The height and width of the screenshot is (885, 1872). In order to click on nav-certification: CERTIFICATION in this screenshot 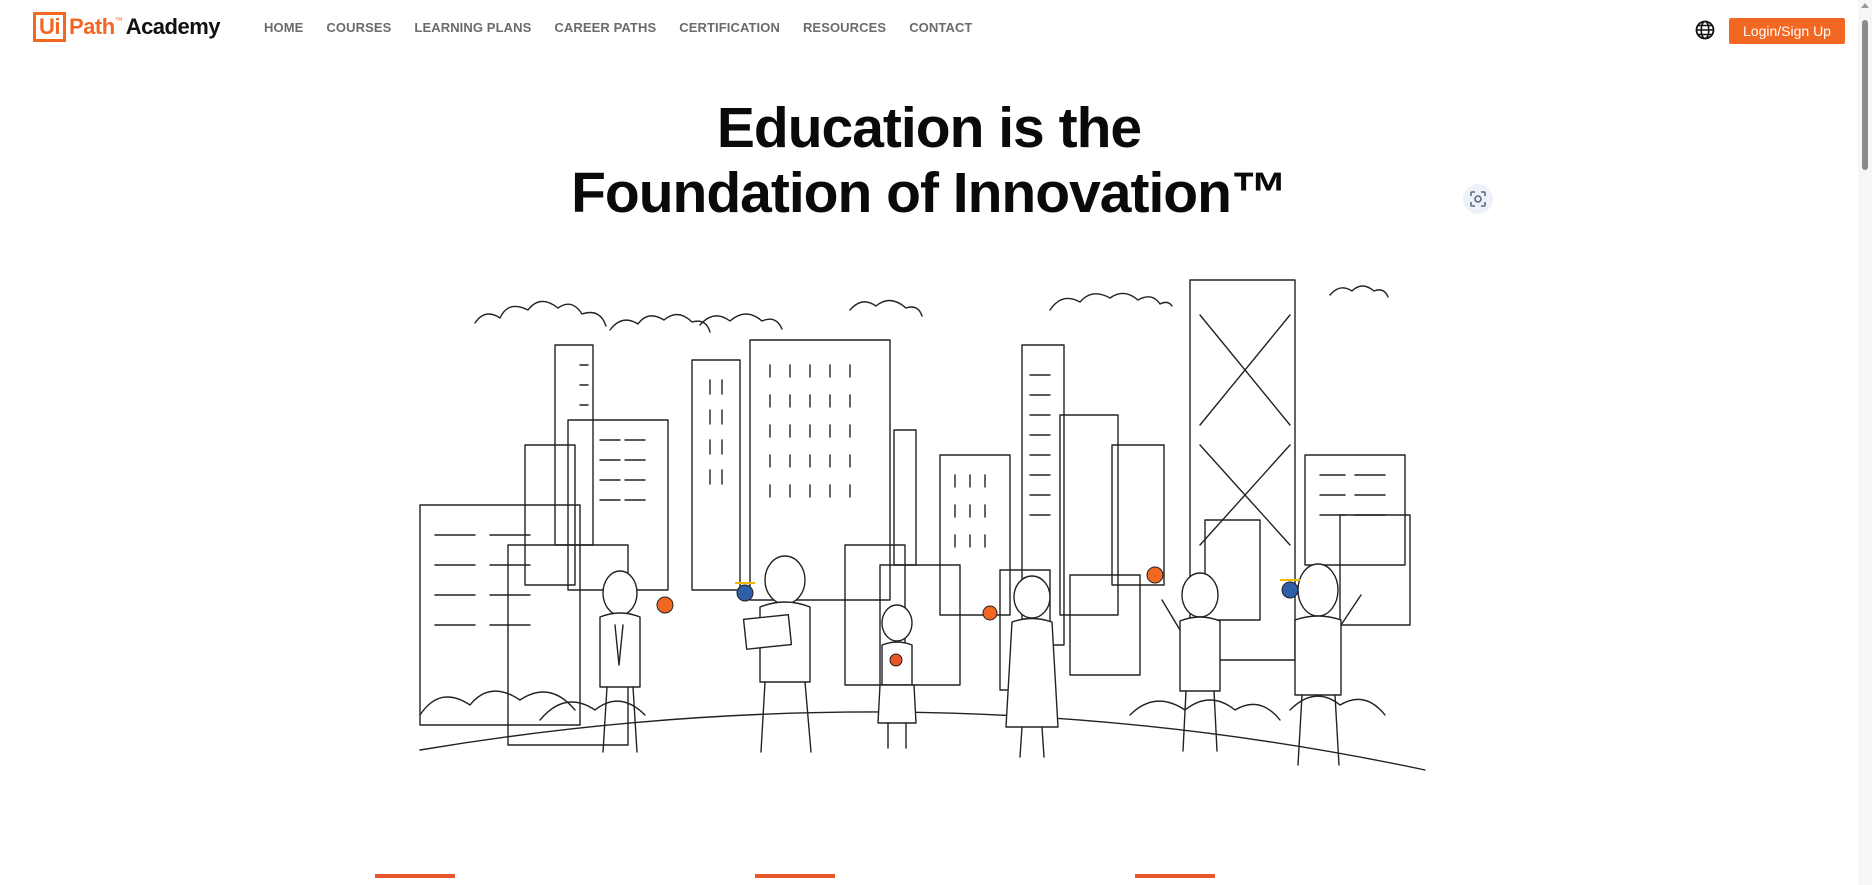, I will do `click(729, 27)`.